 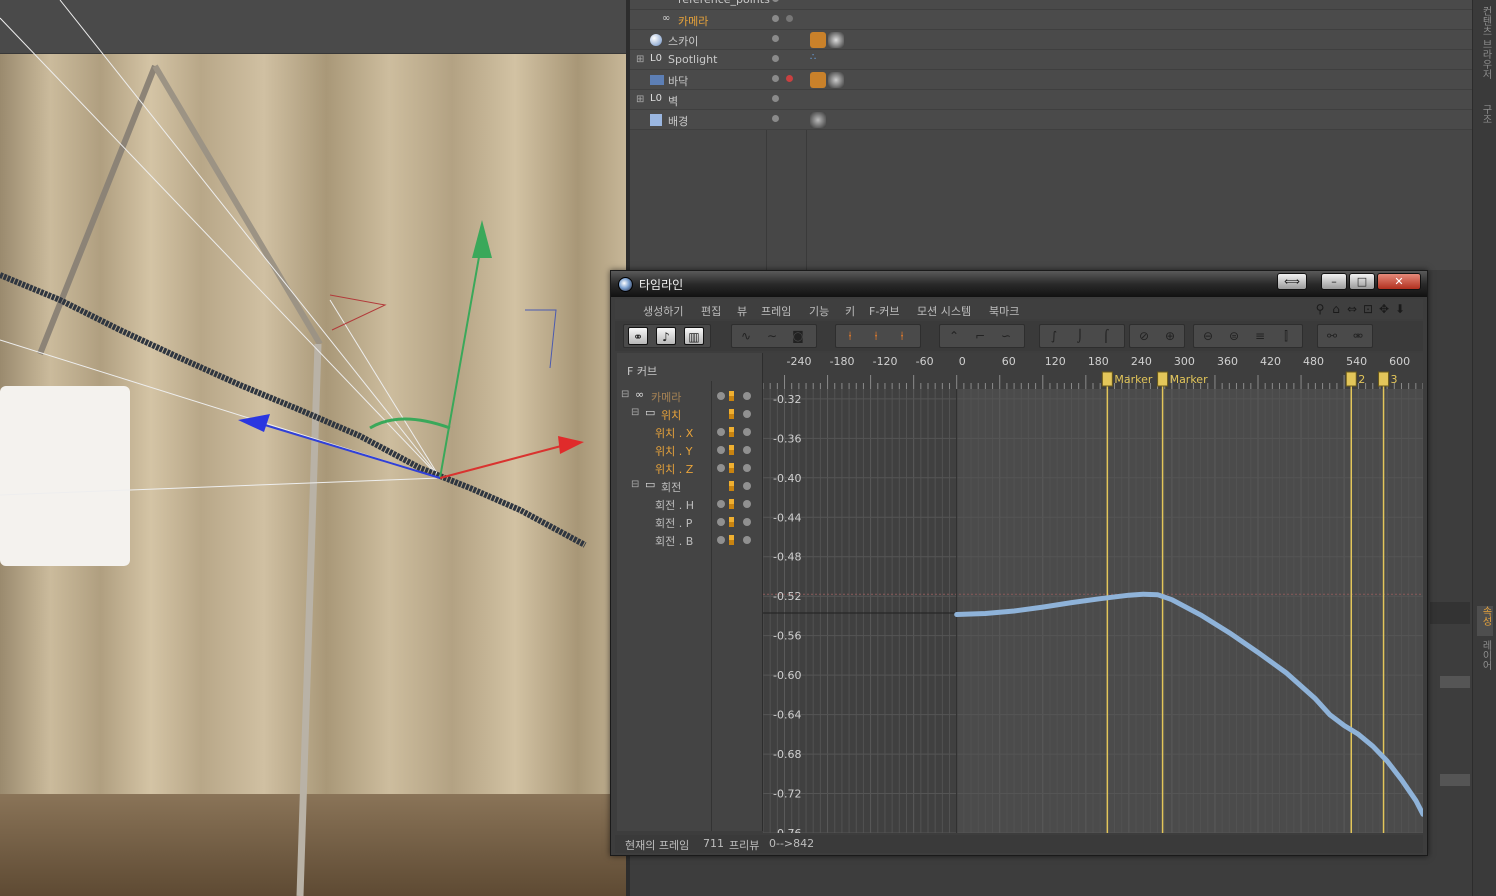 What do you see at coordinates (902, 336) in the screenshot?
I see `remove-key-icon: ⍿` at bounding box center [902, 336].